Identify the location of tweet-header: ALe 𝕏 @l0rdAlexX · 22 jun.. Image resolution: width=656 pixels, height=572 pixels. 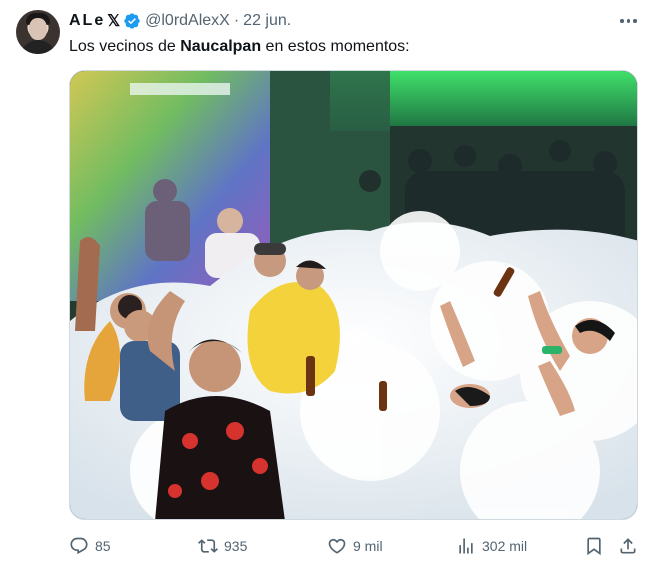
(180, 21).